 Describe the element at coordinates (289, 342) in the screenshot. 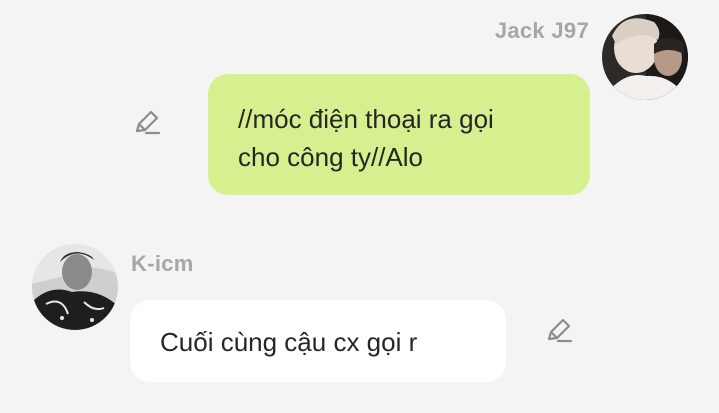

I see `message-text: Cuối cùng cậu cx gọi r` at that location.